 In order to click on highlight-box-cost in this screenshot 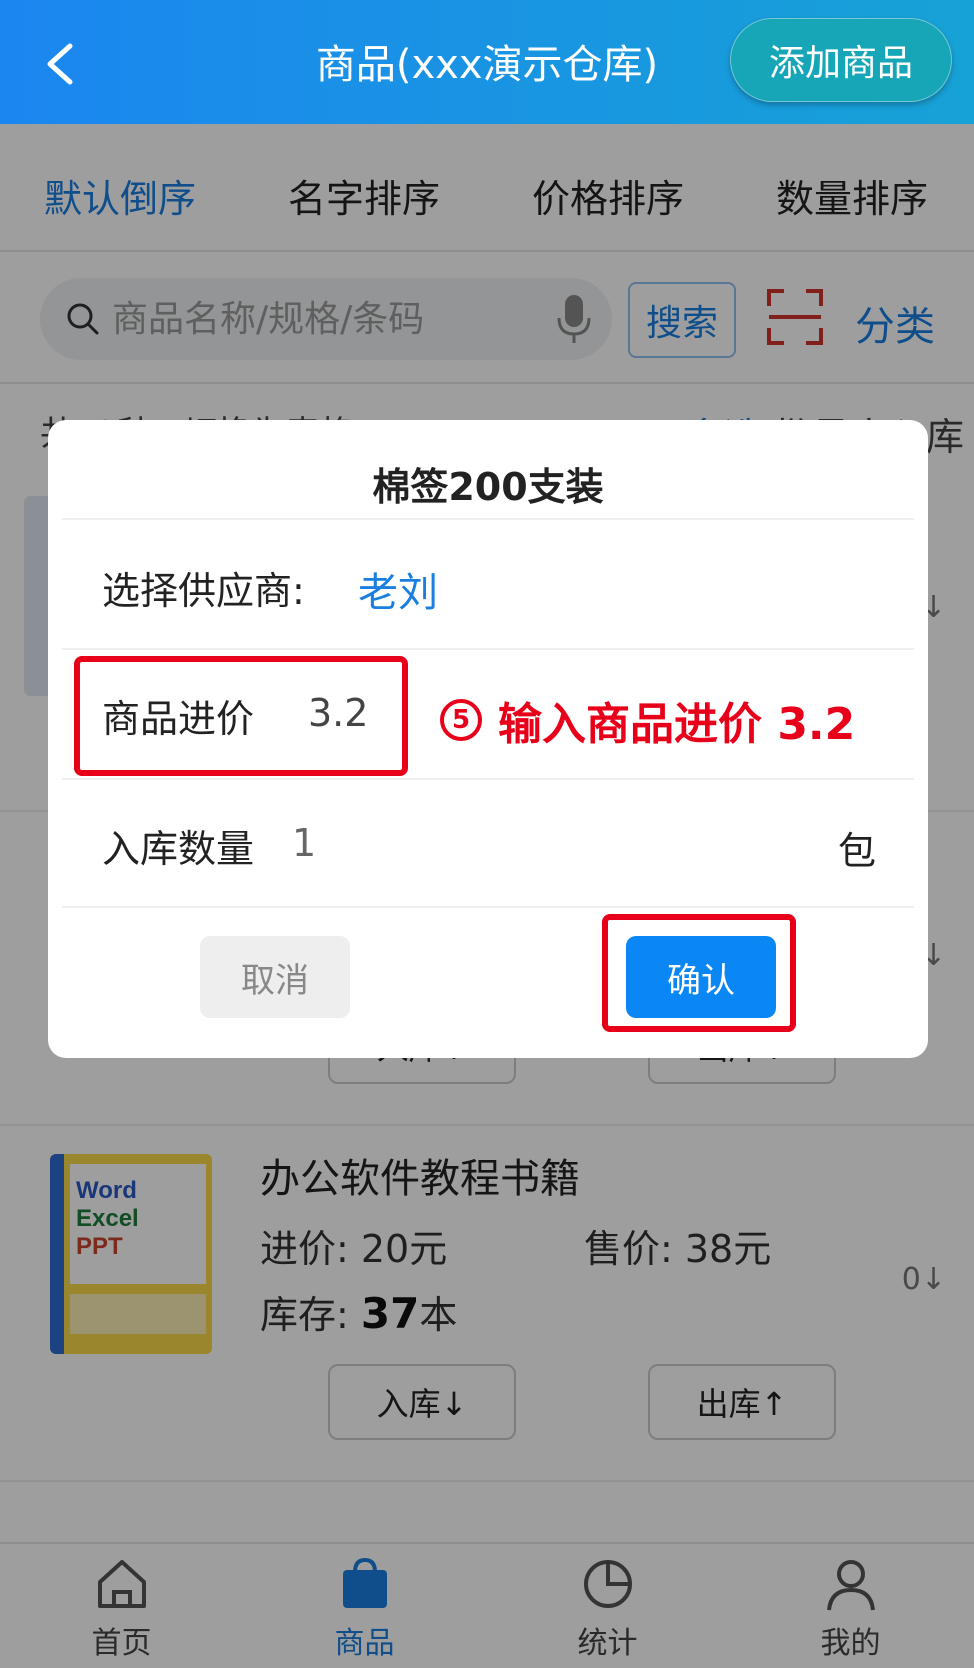, I will do `click(241, 716)`.